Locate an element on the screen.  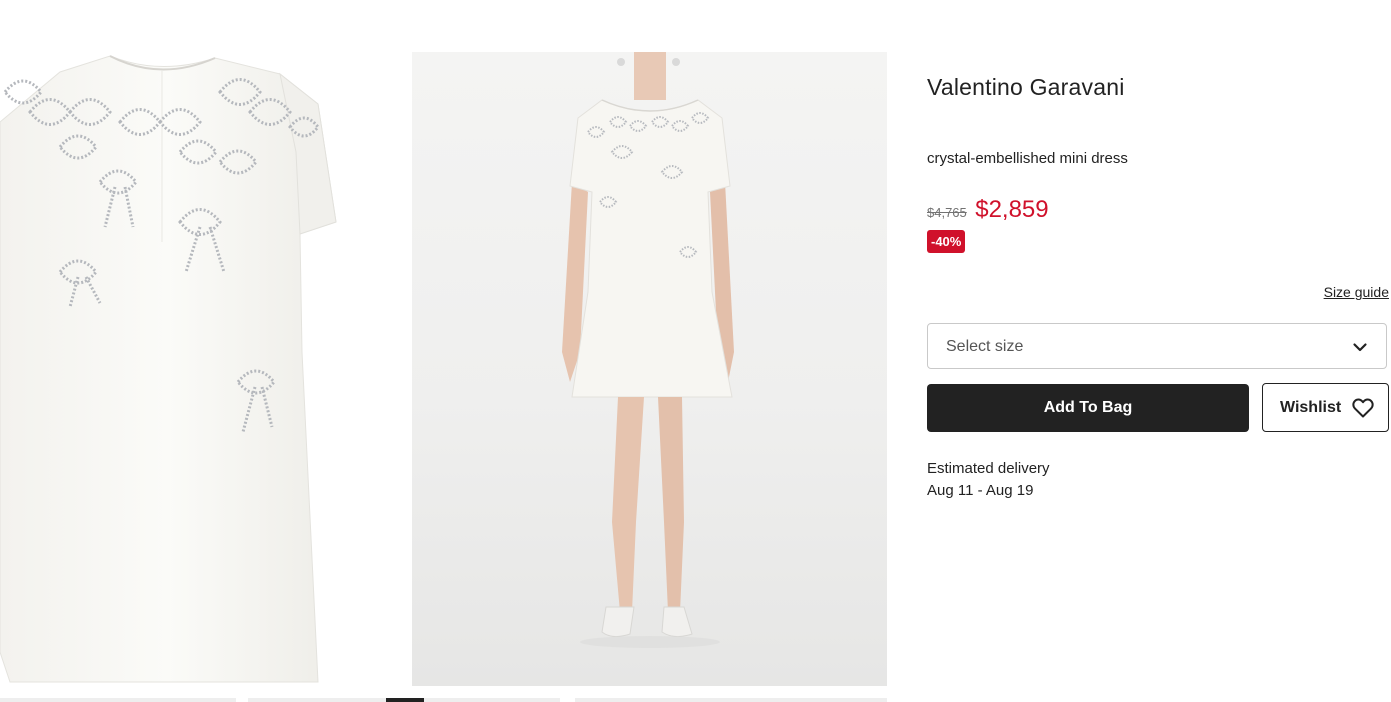
original-price: $4,765 is located at coordinates (947, 212).